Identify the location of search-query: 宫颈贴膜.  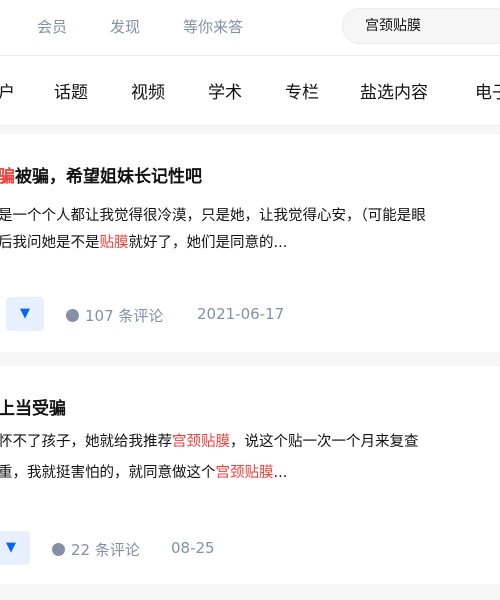
(393, 26).